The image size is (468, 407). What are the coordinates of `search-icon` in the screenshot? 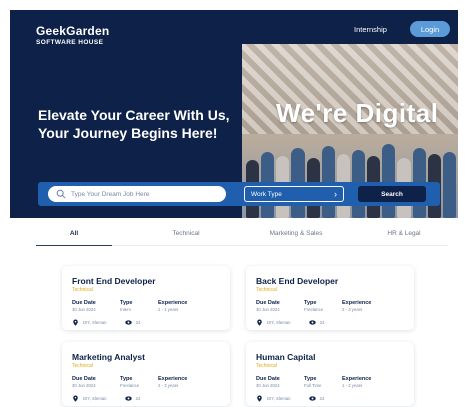 It's located at (61, 194).